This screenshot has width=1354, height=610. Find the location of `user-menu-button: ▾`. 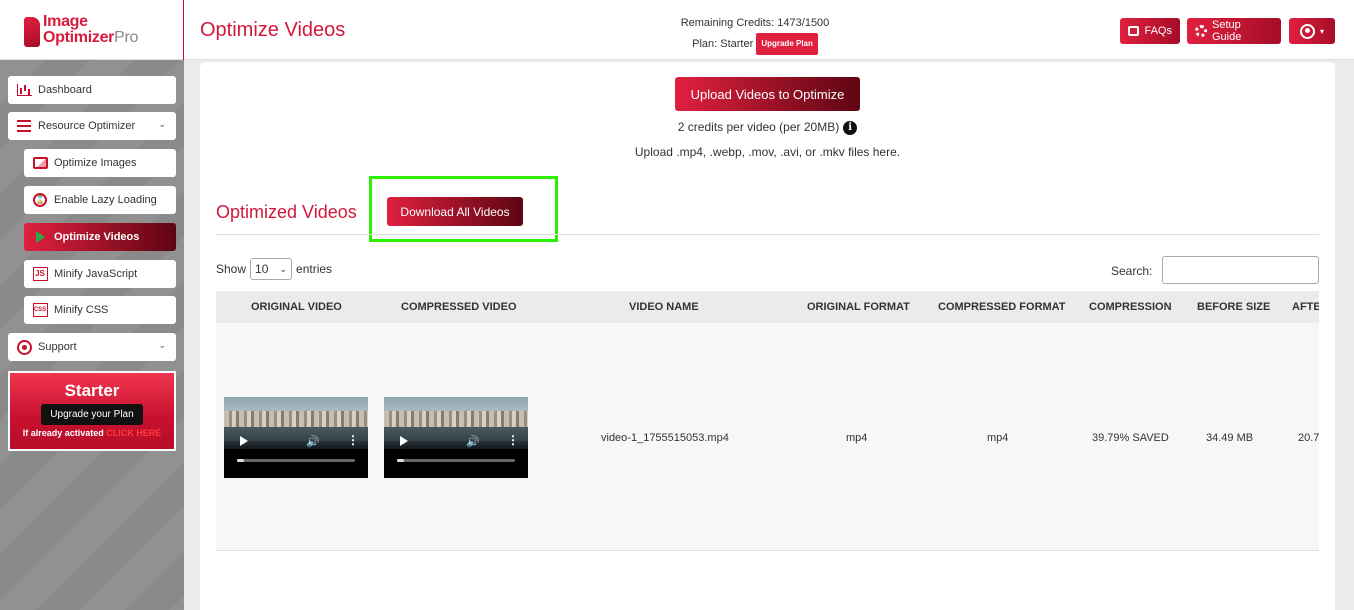

user-menu-button: ▾ is located at coordinates (1312, 31).